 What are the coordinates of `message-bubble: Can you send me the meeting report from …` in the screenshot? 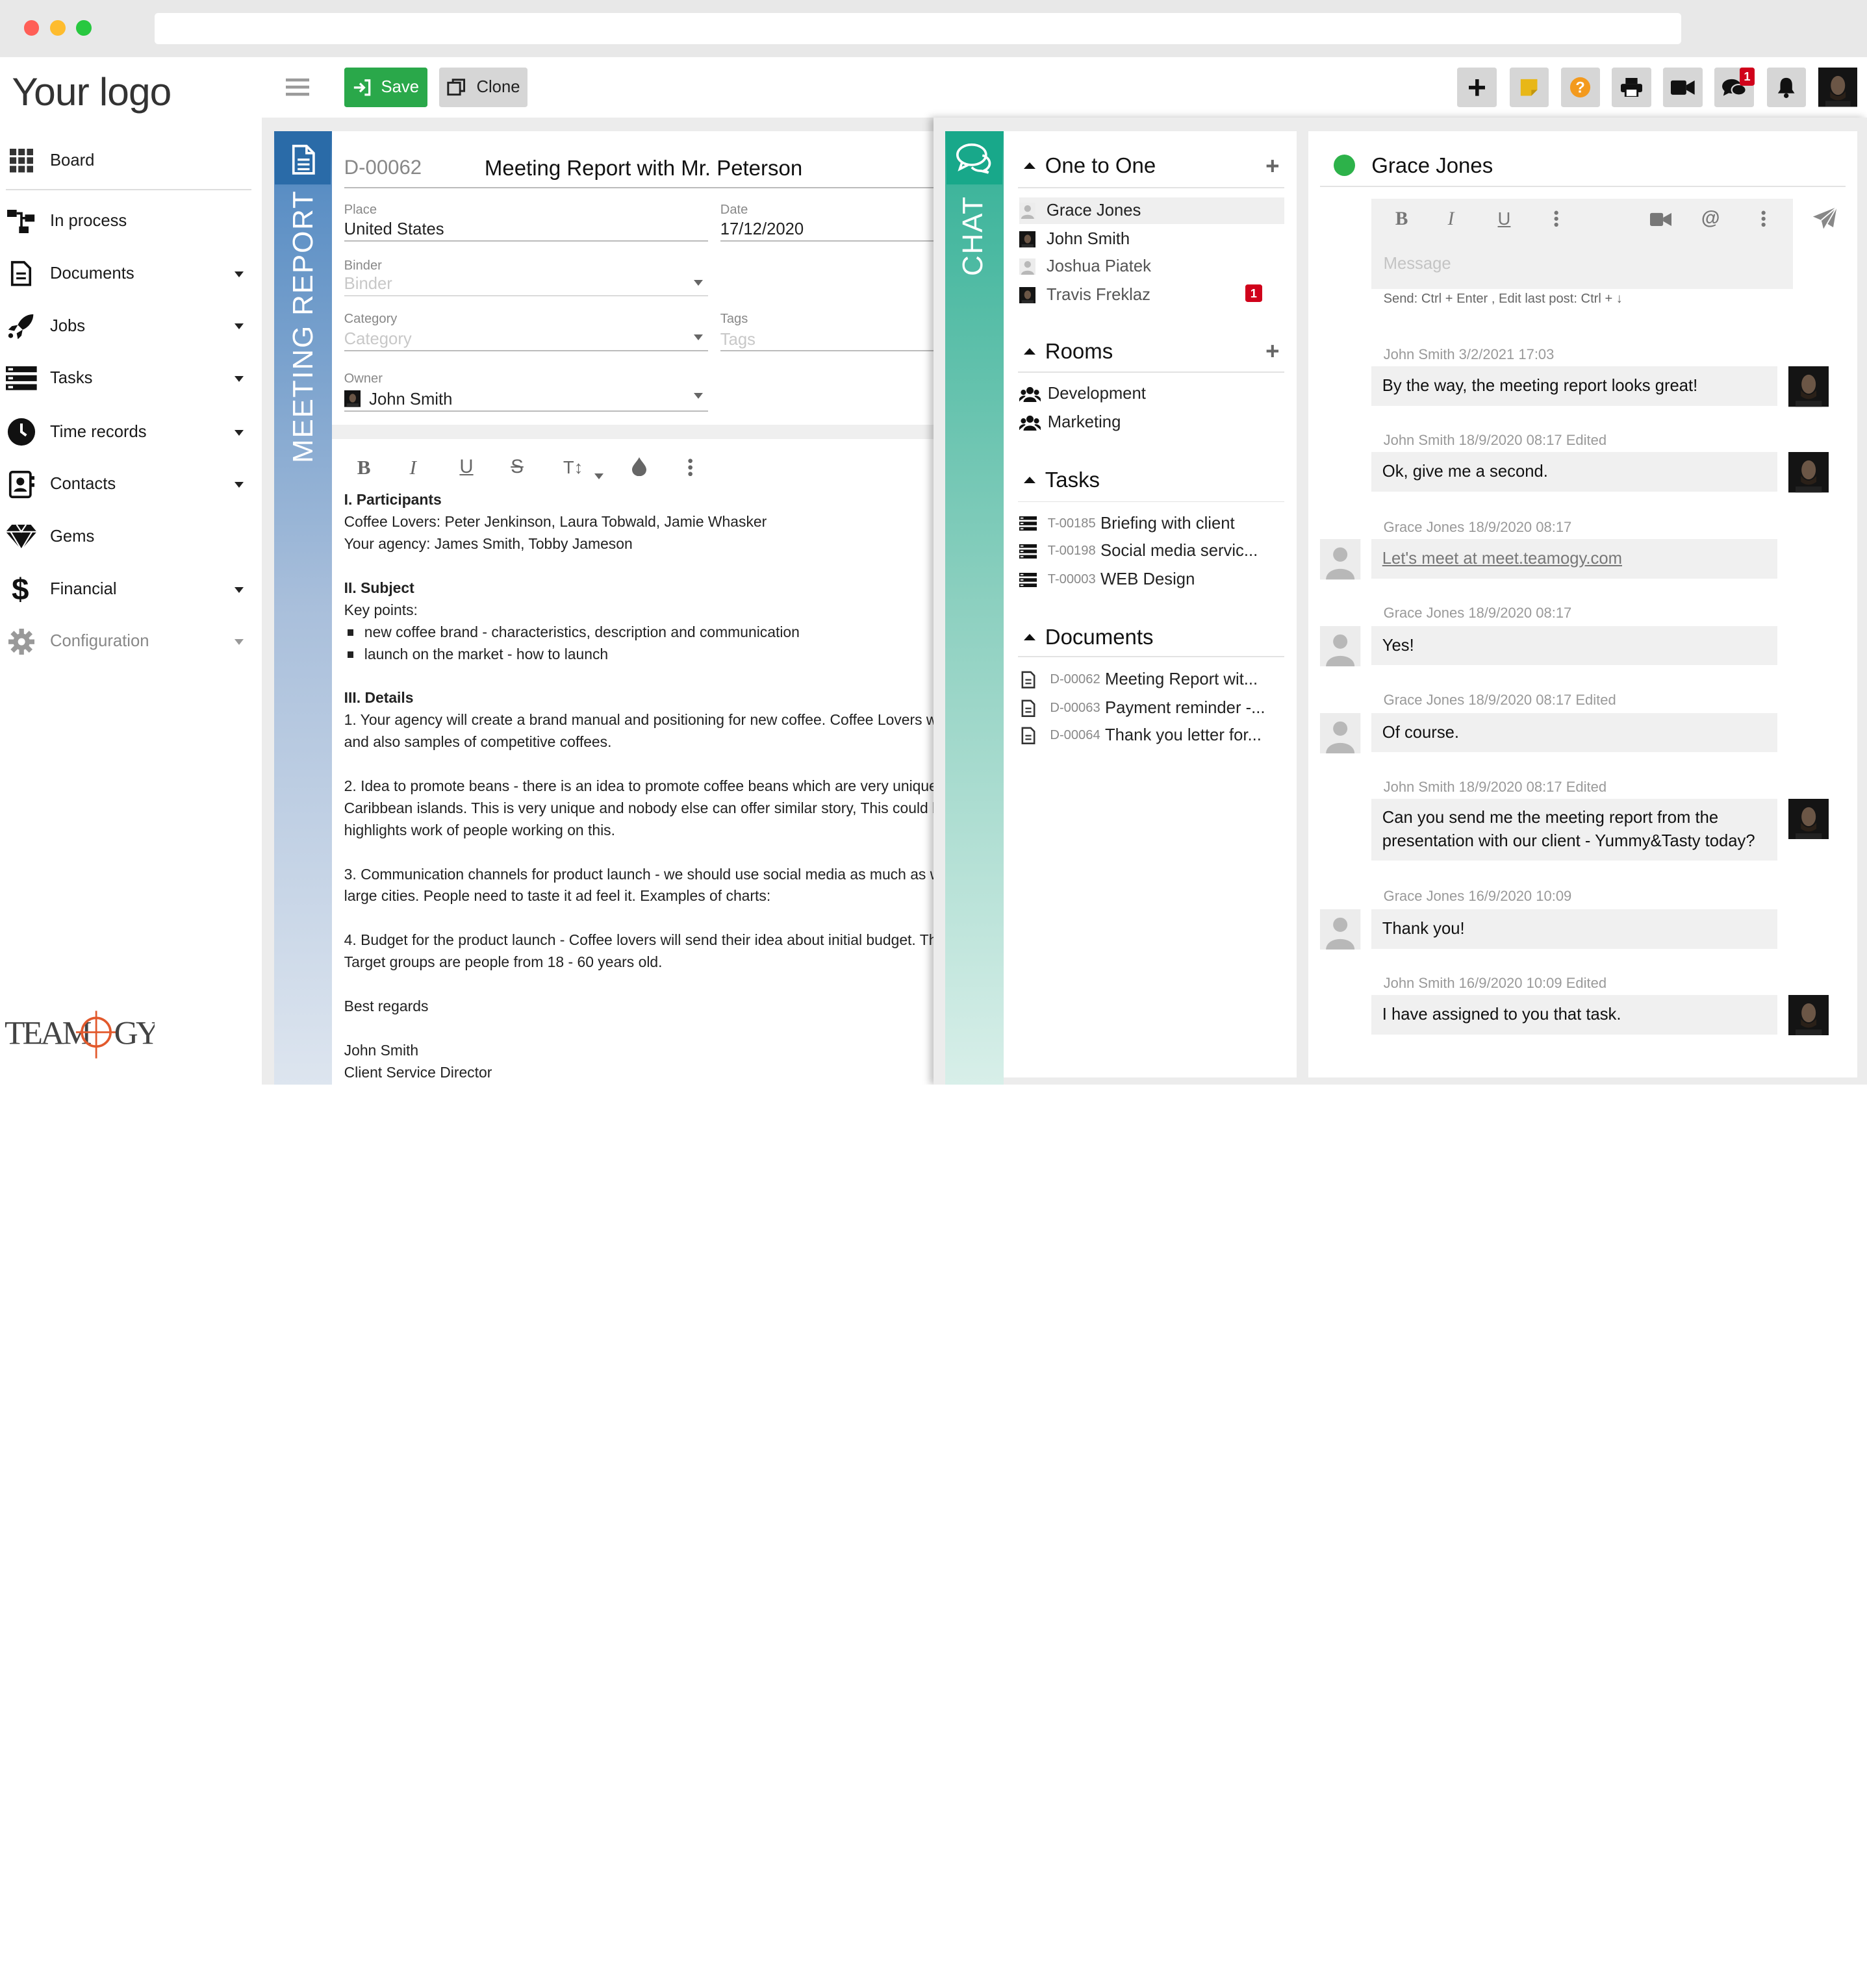 It's located at (1574, 829).